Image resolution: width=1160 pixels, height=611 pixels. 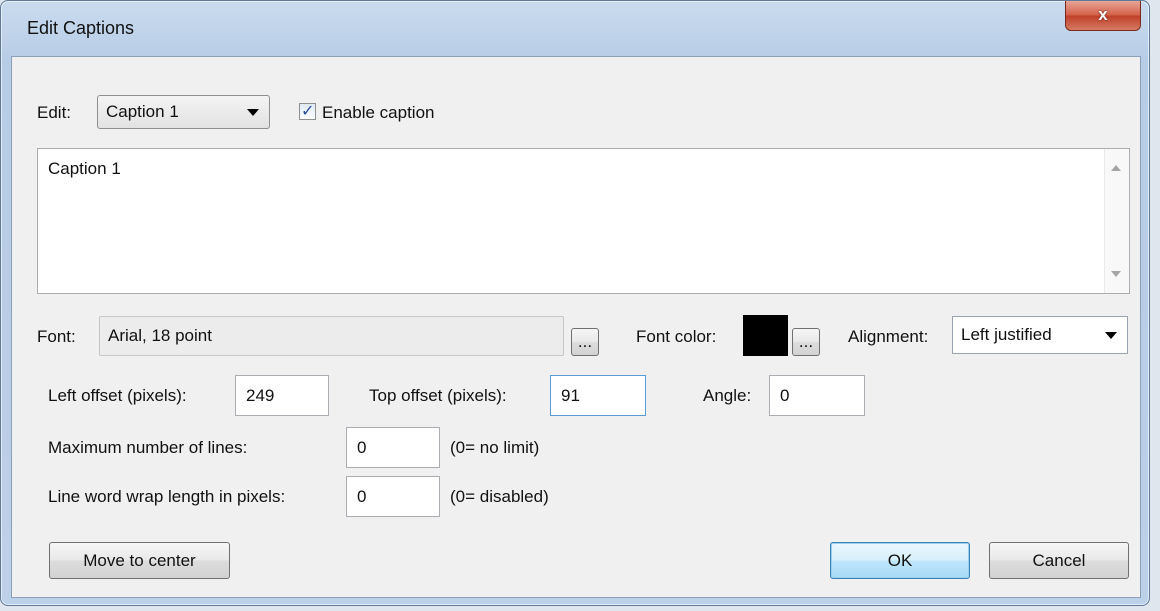 I want to click on wrap-length-label: Line word wrap length in pixels:, so click(x=167, y=496).